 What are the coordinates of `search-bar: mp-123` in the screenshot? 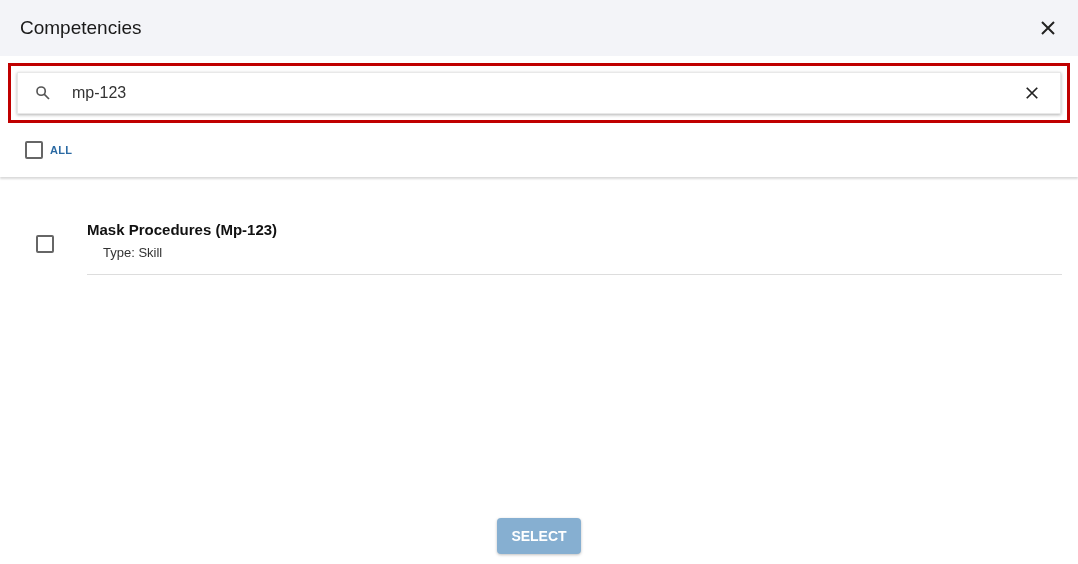 It's located at (539, 93).